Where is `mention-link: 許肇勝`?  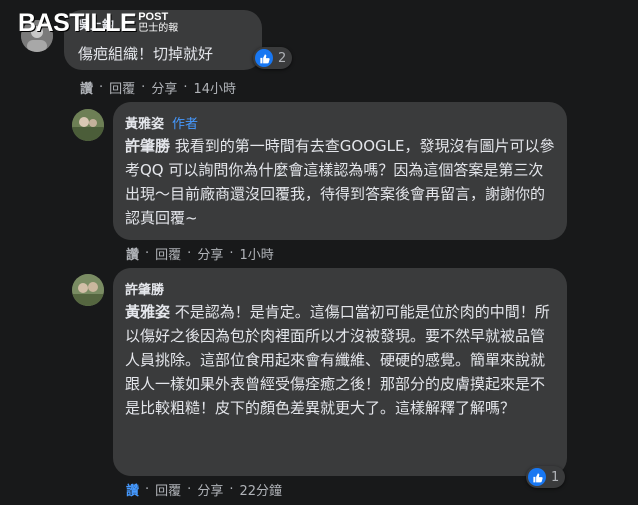
mention-link: 許肇勝 is located at coordinates (147, 146).